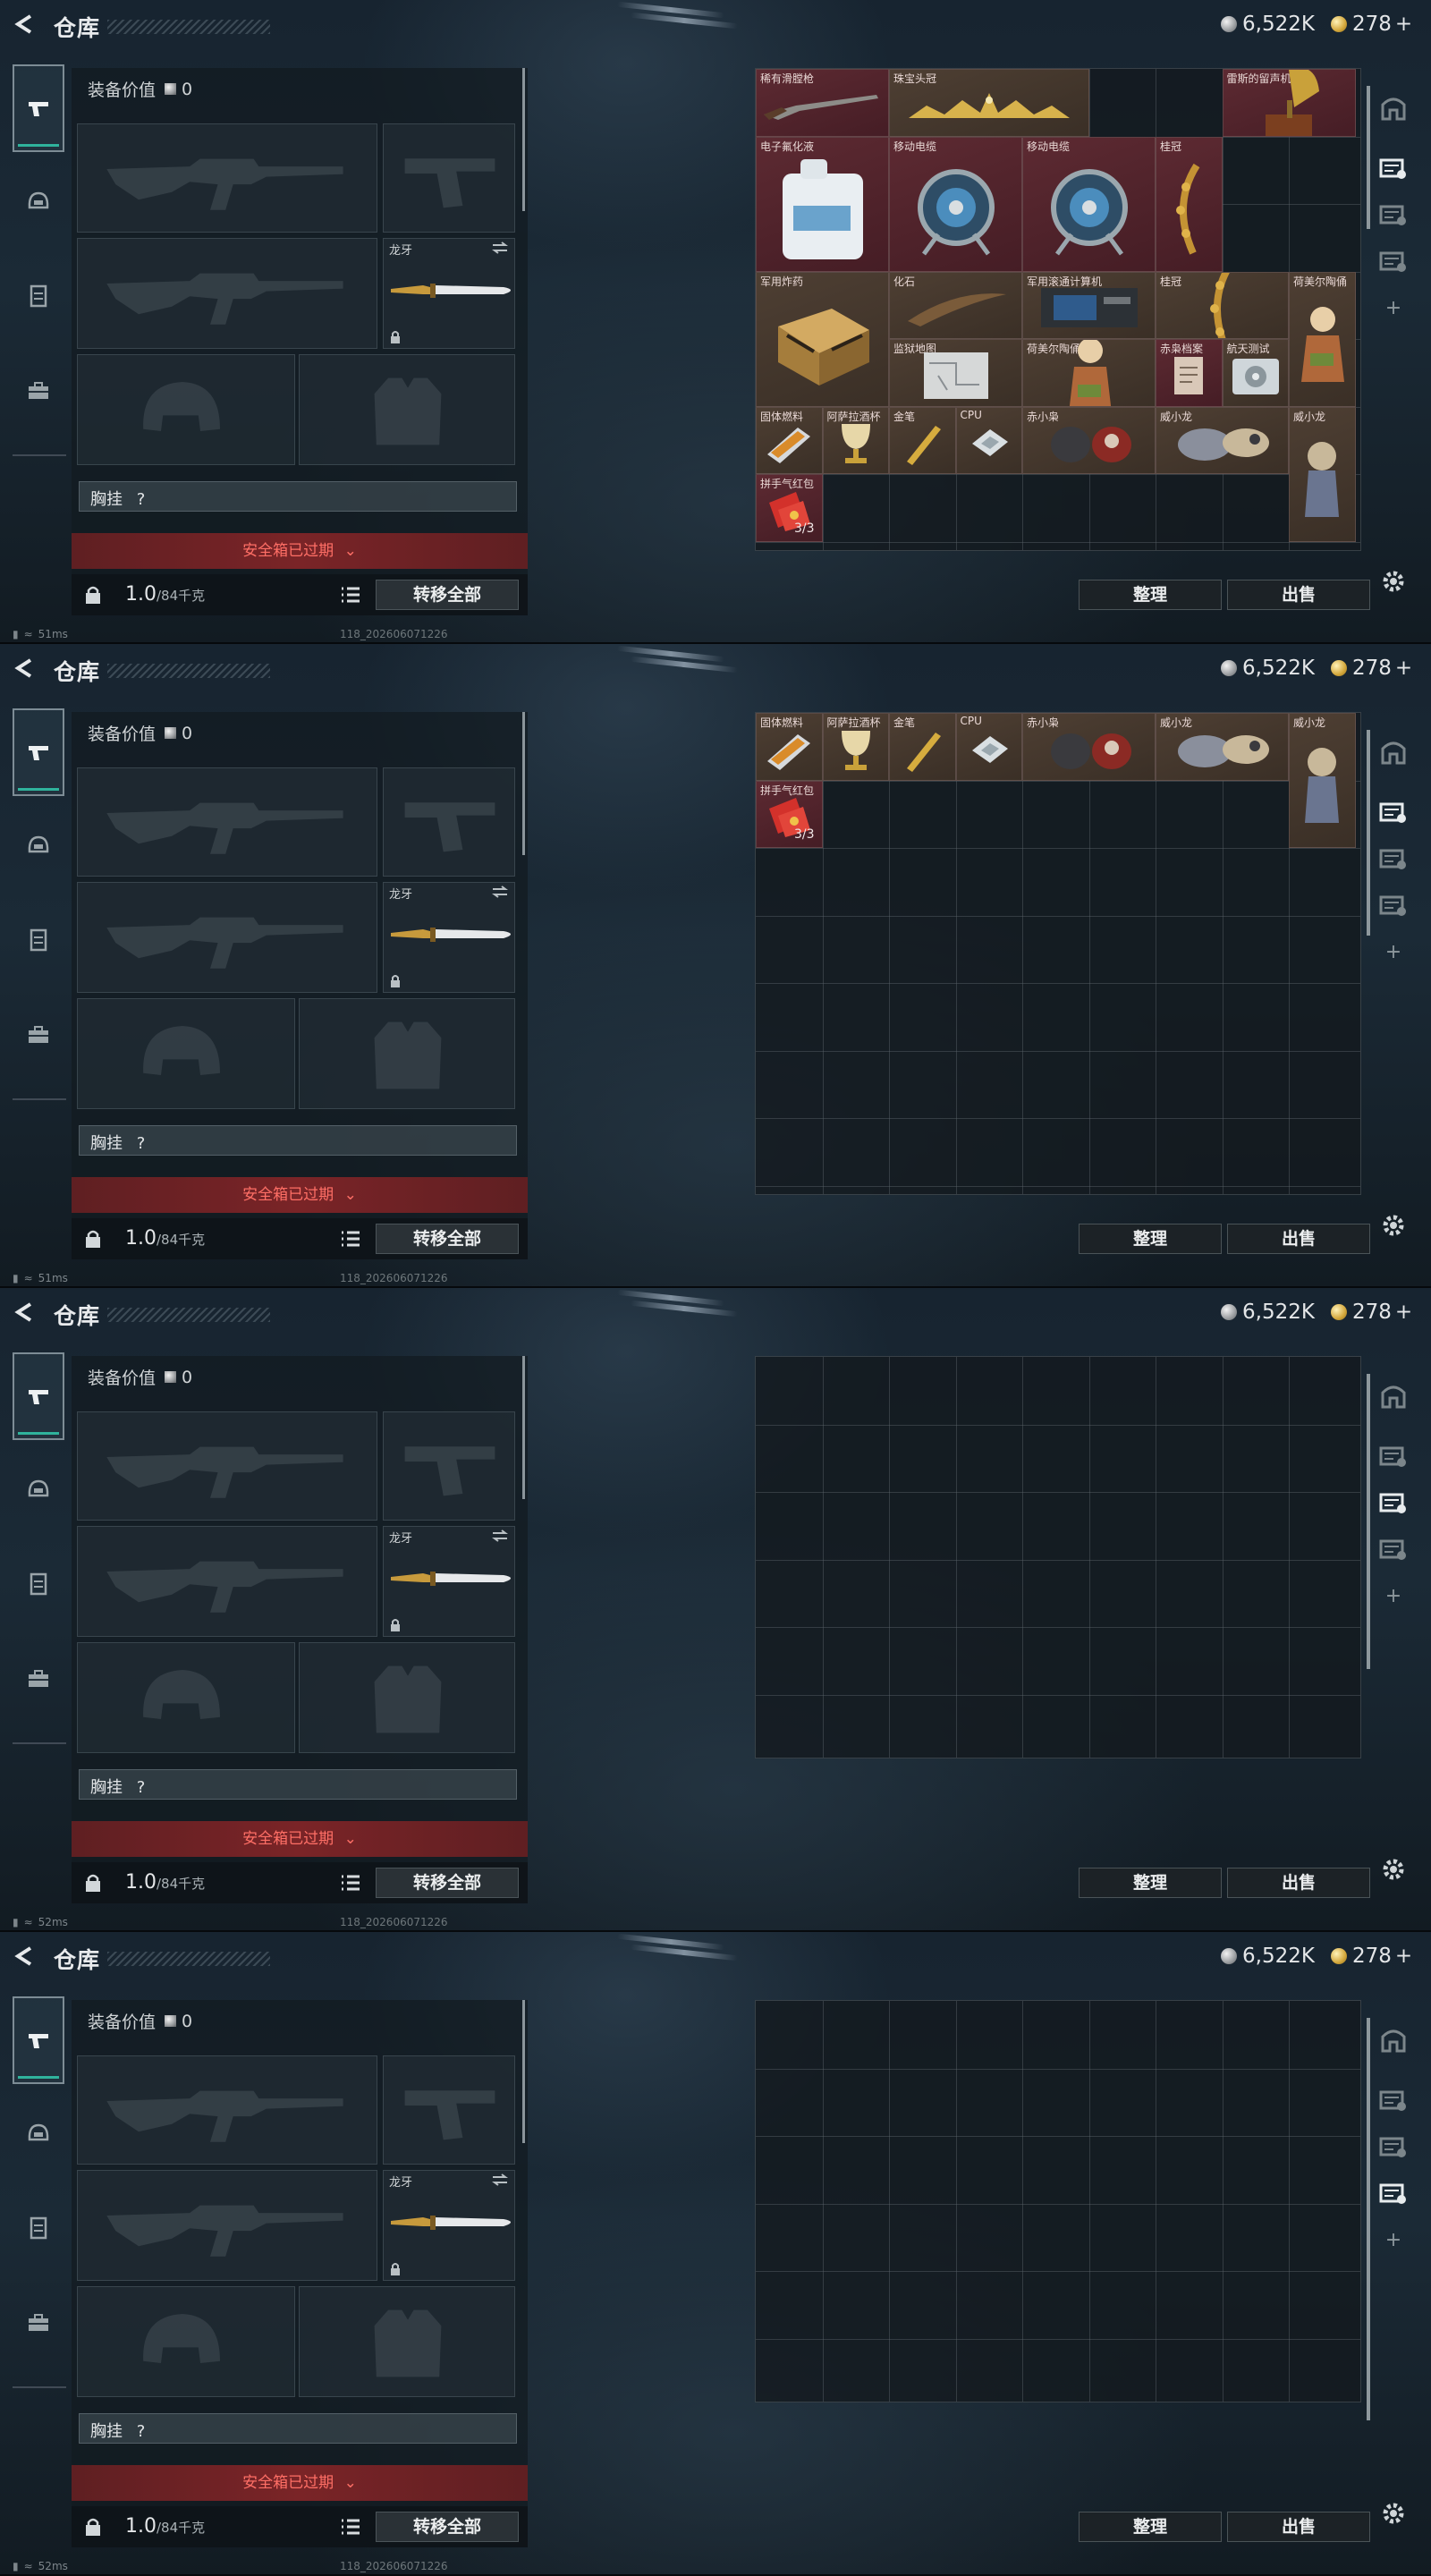 Image resolution: width=1431 pixels, height=2576 pixels. What do you see at coordinates (823, 204) in the screenshot?
I see `stash-item: 电子氟化液` at bounding box center [823, 204].